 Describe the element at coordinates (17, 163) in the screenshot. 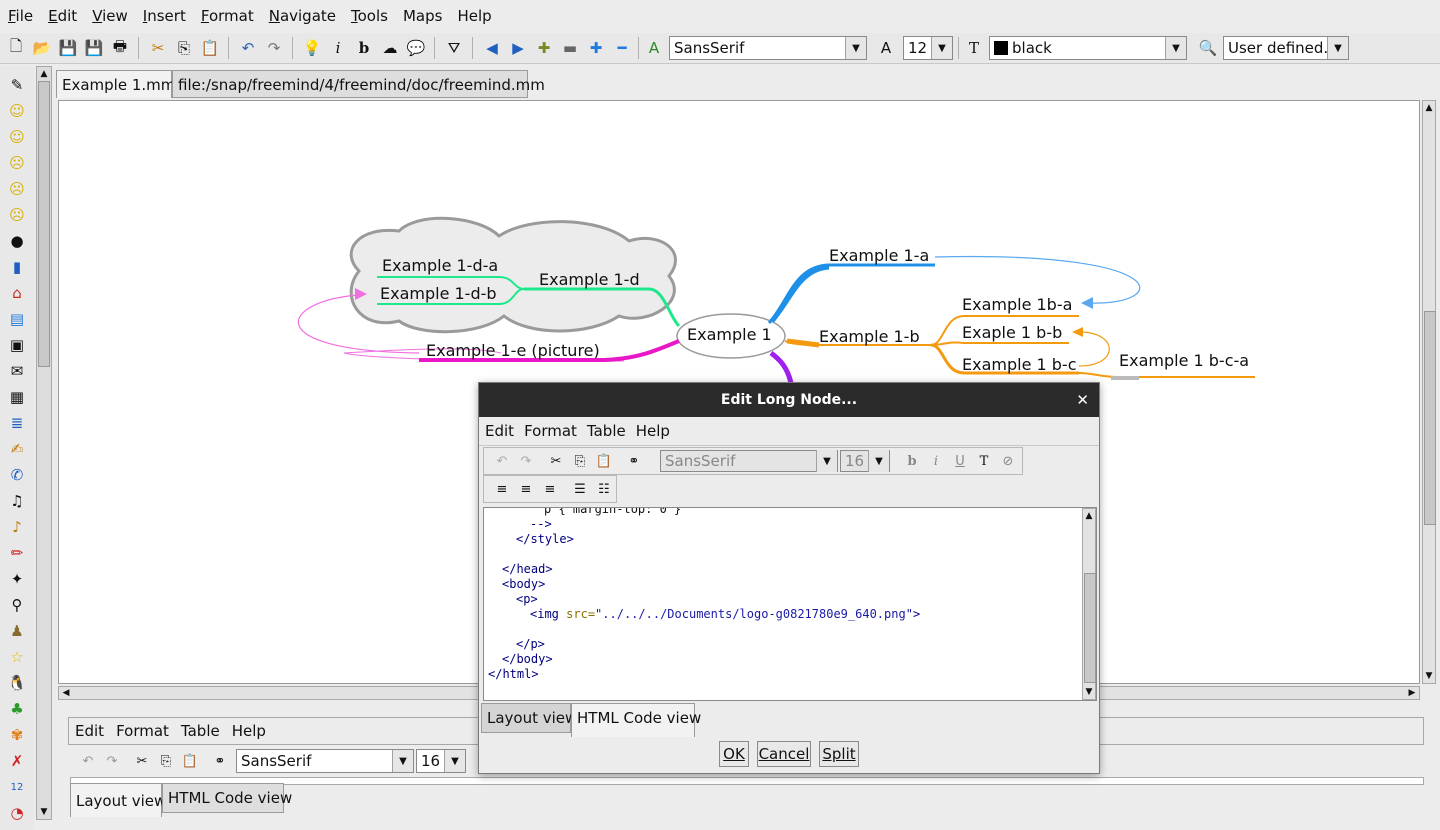

I see `smiley-oh-icon: ☹` at that location.